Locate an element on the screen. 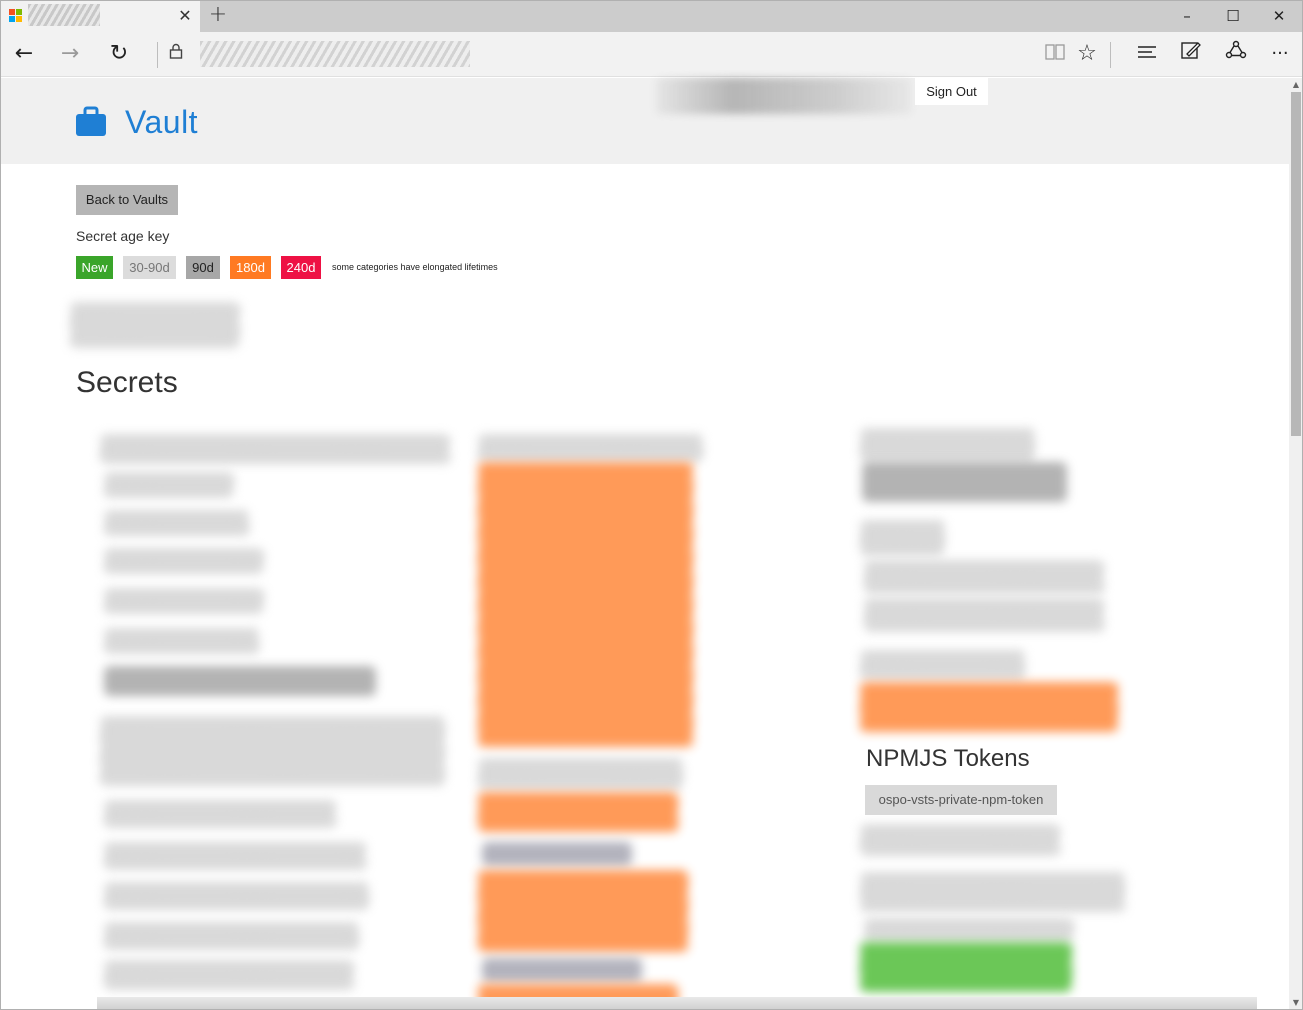  user-name-redacted is located at coordinates (784, 96).